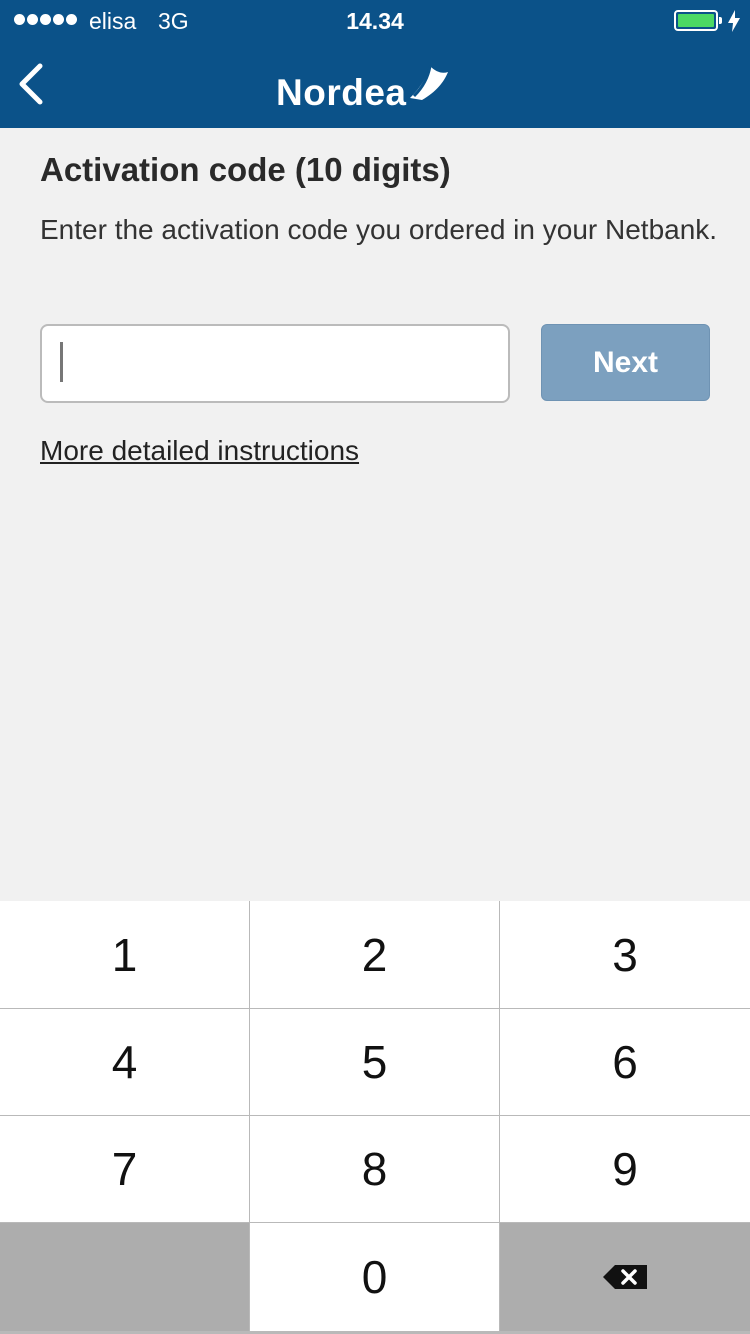  I want to click on key-0: 0, so click(374, 1277).